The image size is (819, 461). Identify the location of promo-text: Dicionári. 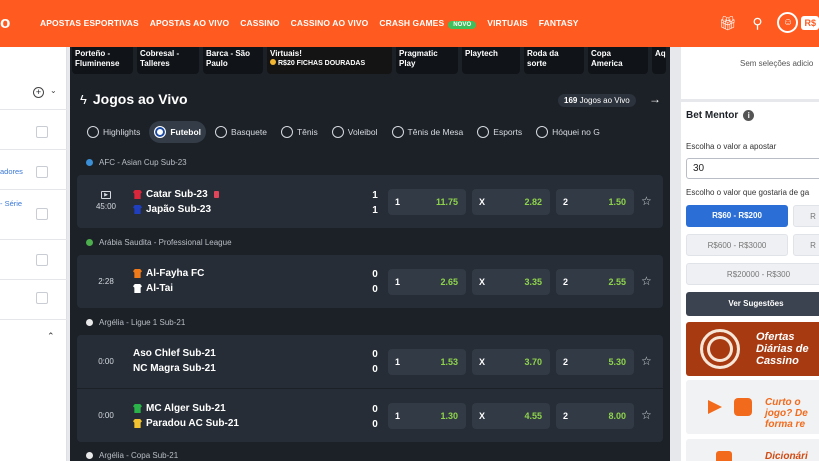
(786, 456).